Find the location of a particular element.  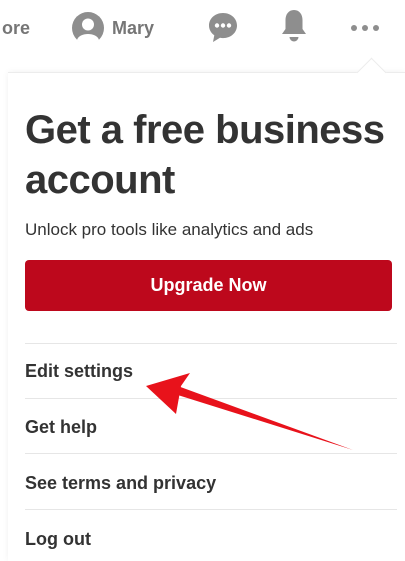

menu-item-log-out: Log out is located at coordinates (58, 539).